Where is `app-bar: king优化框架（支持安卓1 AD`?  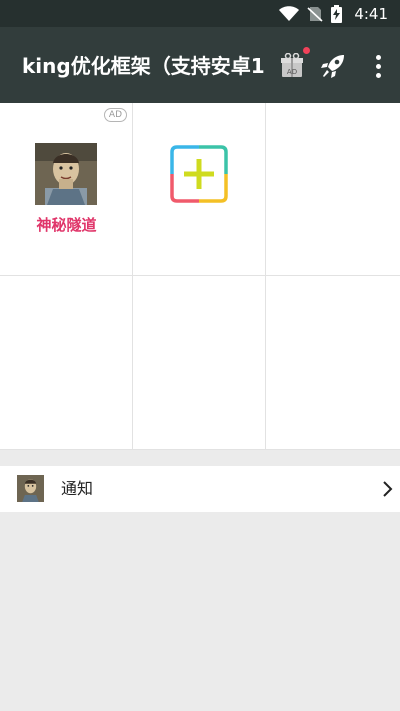 app-bar: king优化框架（支持安卓1 AD is located at coordinates (200, 65).